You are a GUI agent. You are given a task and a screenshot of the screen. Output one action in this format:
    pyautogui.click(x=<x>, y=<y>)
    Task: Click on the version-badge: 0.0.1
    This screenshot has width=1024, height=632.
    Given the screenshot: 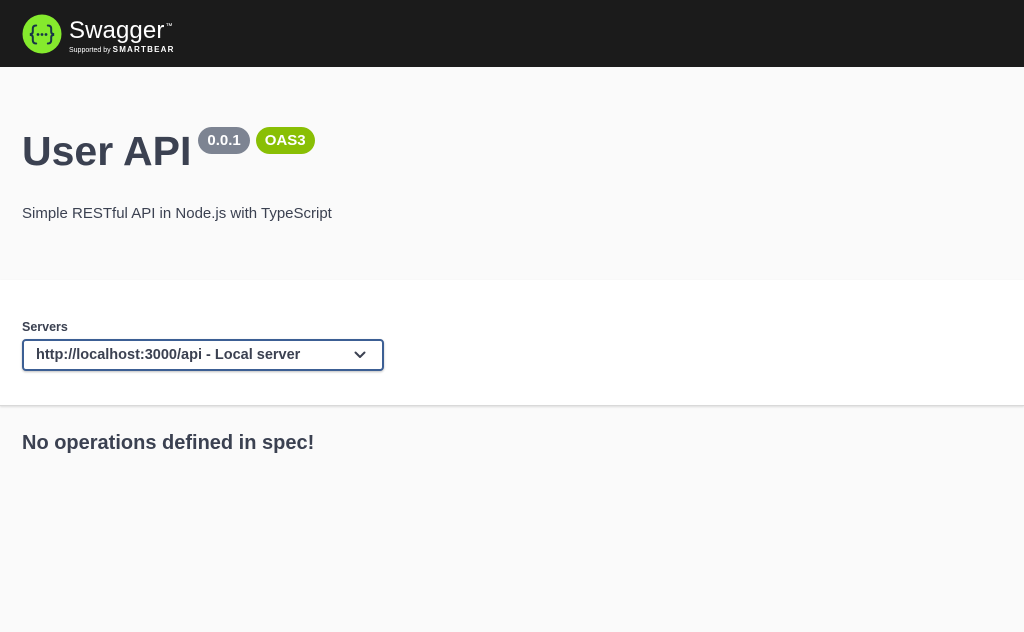 What is the action you would take?
    pyautogui.click(x=224, y=140)
    